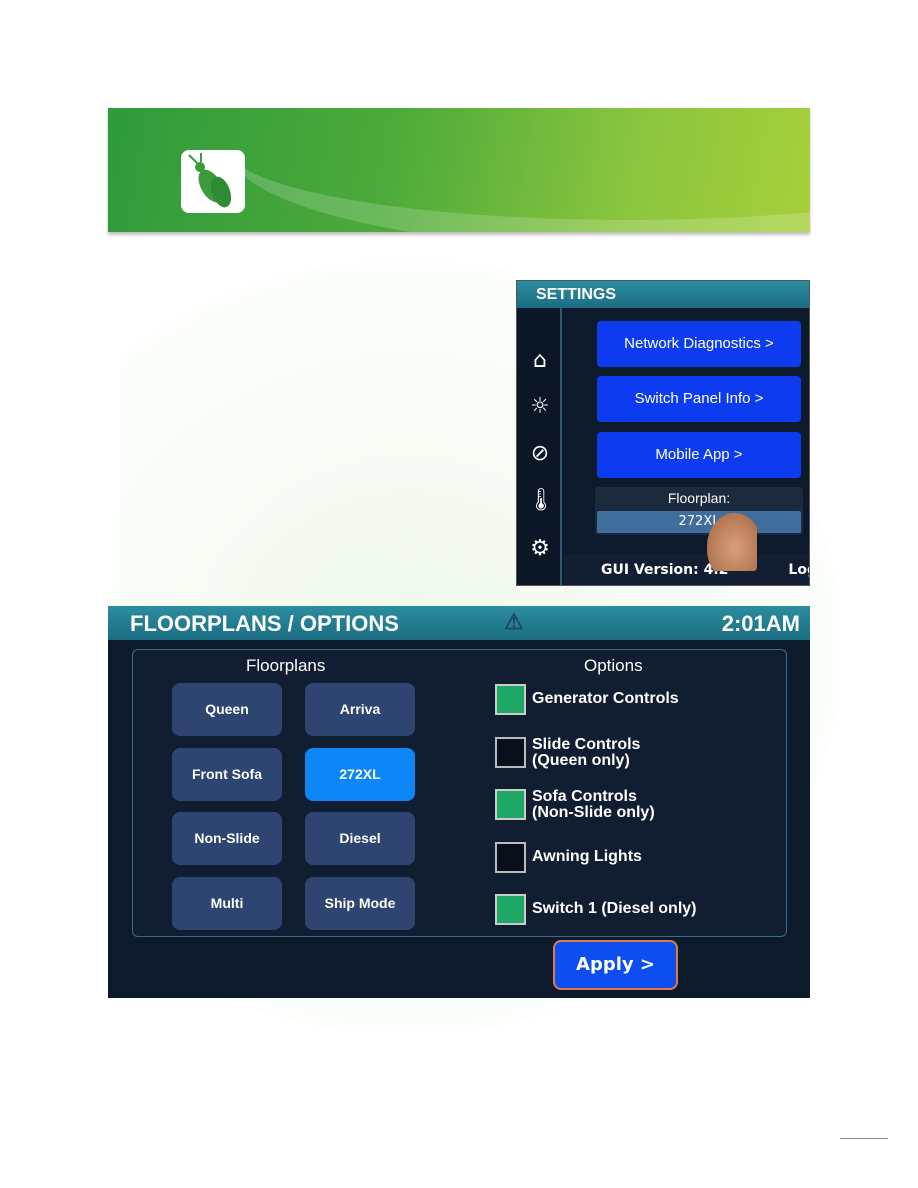 The width and height of the screenshot is (918, 1188). Describe the element at coordinates (459, 623) in the screenshot. I see `title-bar: FLOORPLANS / OPTIONS ⚠ 2:01AM` at that location.